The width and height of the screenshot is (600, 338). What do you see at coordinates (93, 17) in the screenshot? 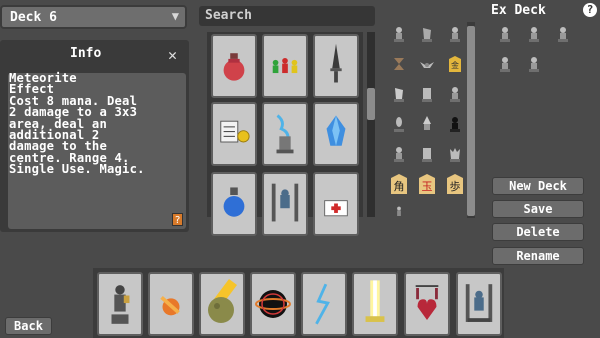
I see `deck-select: Deck 6 ▼` at bounding box center [93, 17].